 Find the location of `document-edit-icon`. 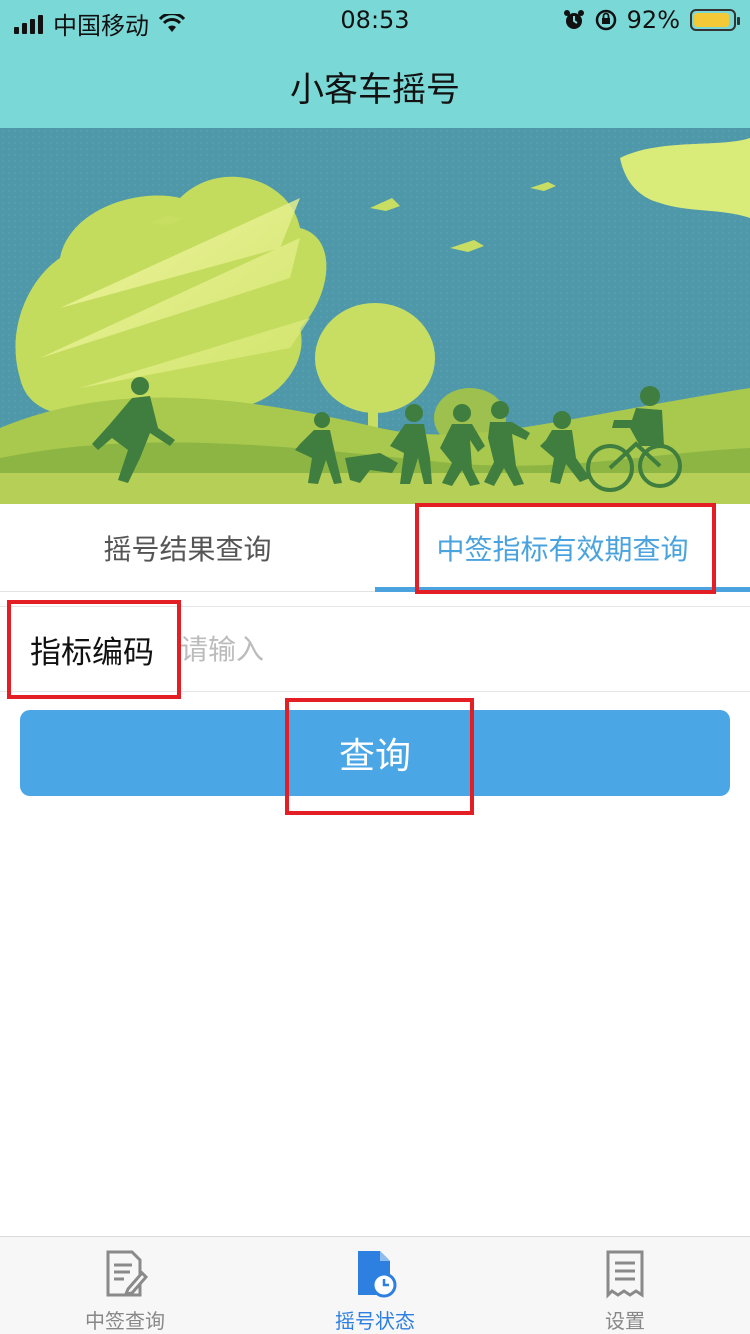

document-edit-icon is located at coordinates (127, 1273).